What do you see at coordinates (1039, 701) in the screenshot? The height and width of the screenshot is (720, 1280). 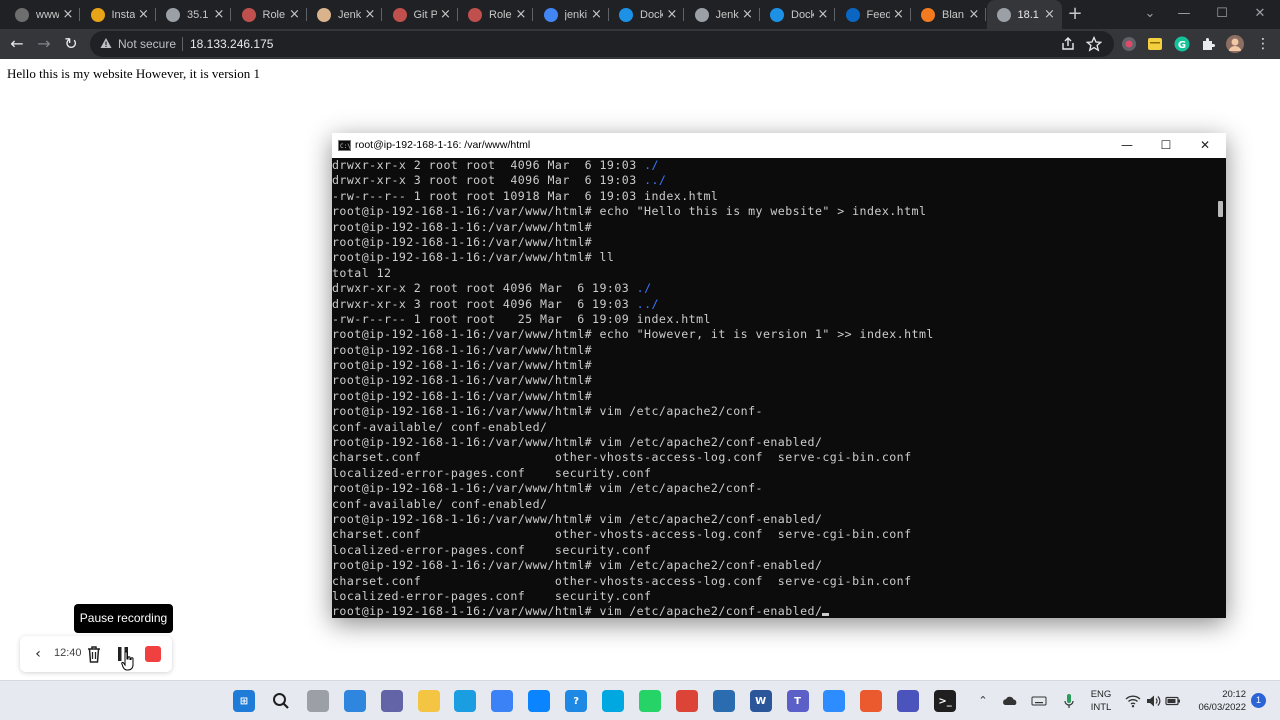 I see `keyboard-icon` at bounding box center [1039, 701].